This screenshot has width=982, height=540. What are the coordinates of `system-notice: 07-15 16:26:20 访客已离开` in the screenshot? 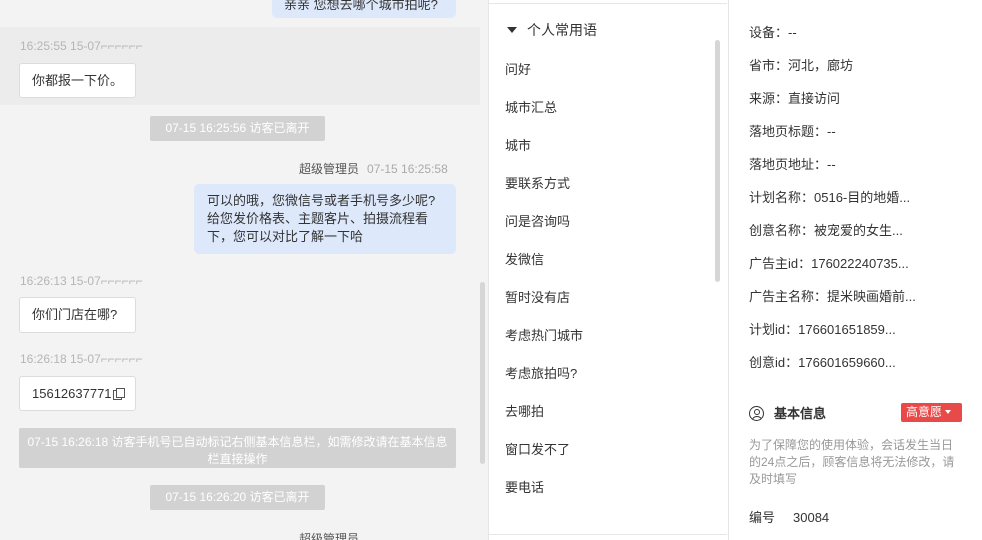 It's located at (237, 497).